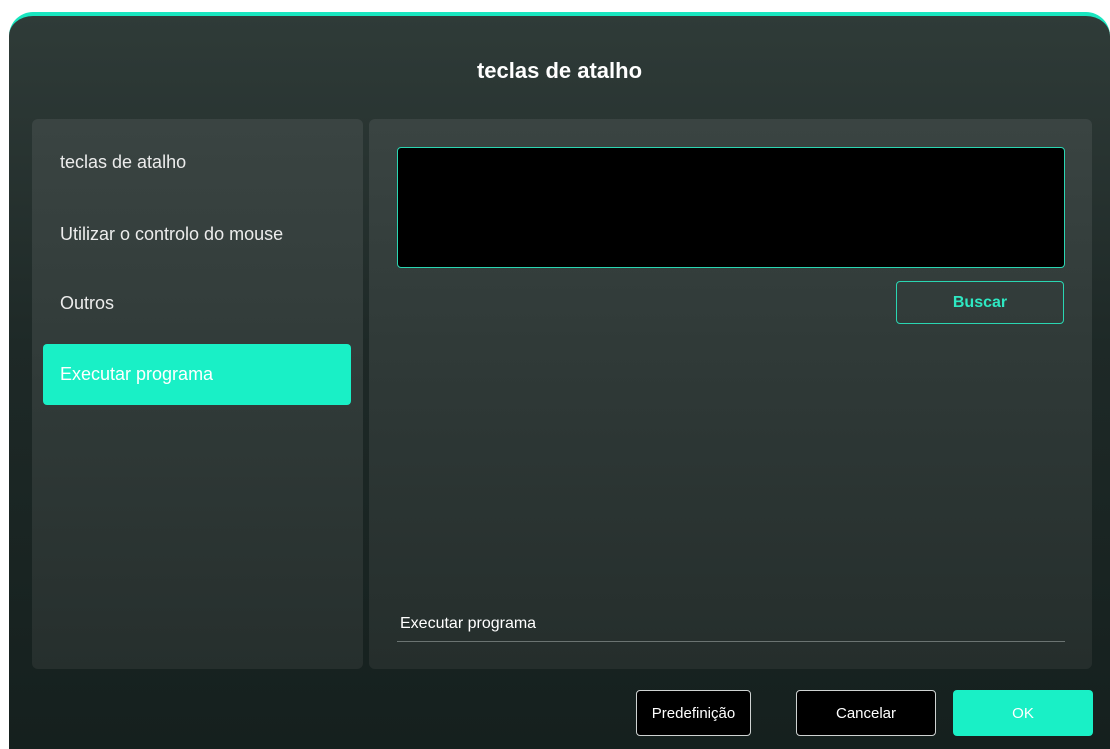 The width and height of the screenshot is (1110, 749). I want to click on sidebar-item-run-program: Executar programa, so click(197, 374).